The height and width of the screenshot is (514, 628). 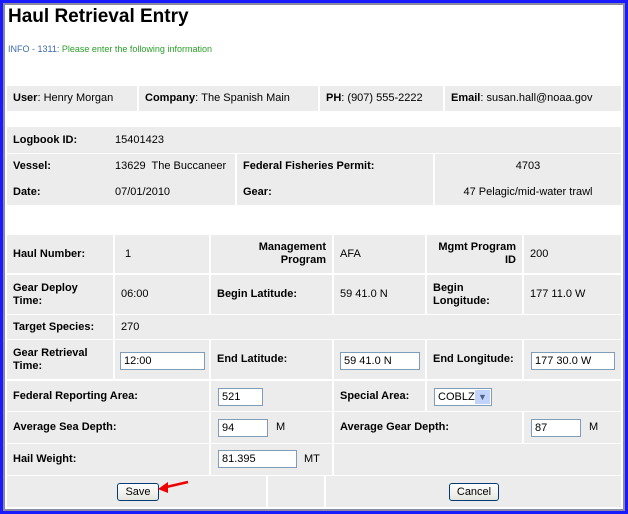 What do you see at coordinates (60, 359) in the screenshot?
I see `retrieval-time-label: Gear Retrieval Time:` at bounding box center [60, 359].